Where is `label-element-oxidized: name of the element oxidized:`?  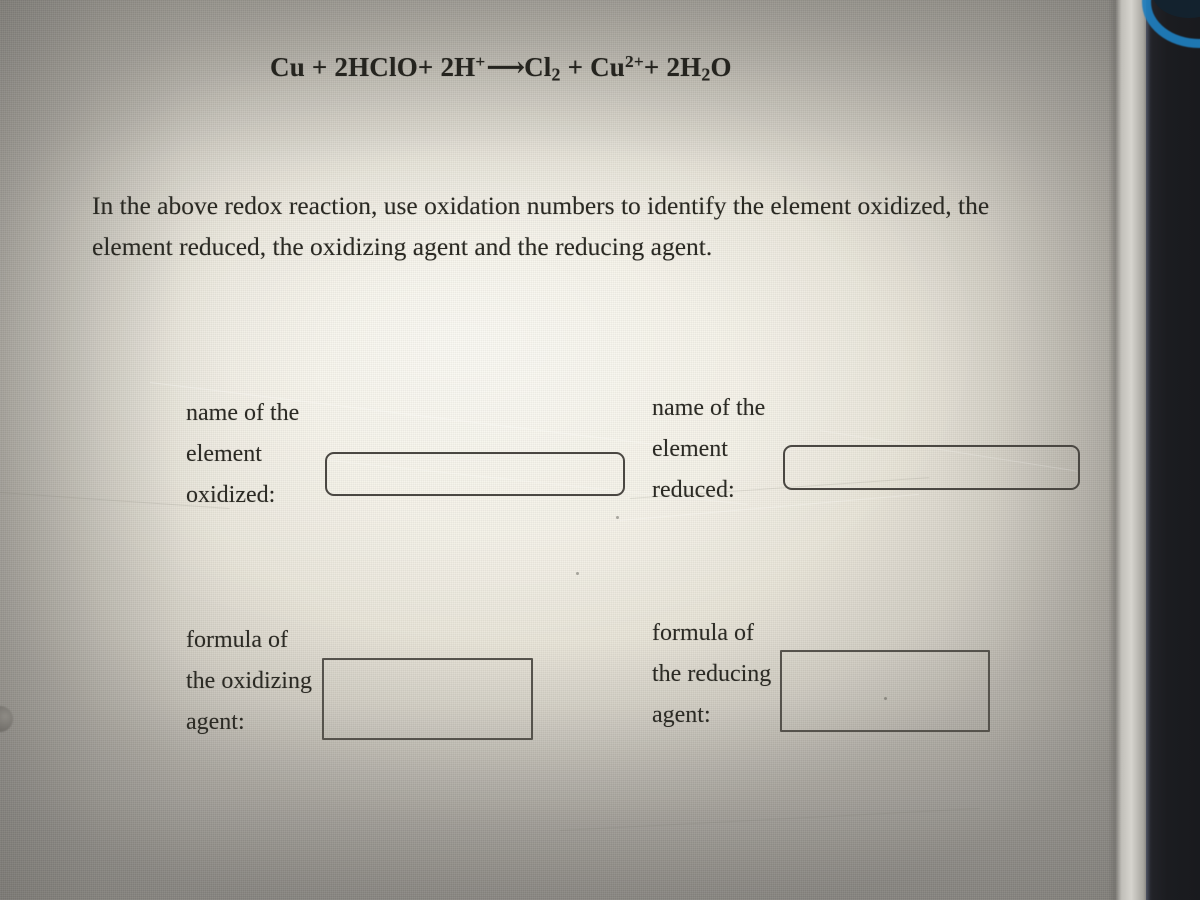
label-element-oxidized: name of the element oxidized: is located at coordinates (243, 454).